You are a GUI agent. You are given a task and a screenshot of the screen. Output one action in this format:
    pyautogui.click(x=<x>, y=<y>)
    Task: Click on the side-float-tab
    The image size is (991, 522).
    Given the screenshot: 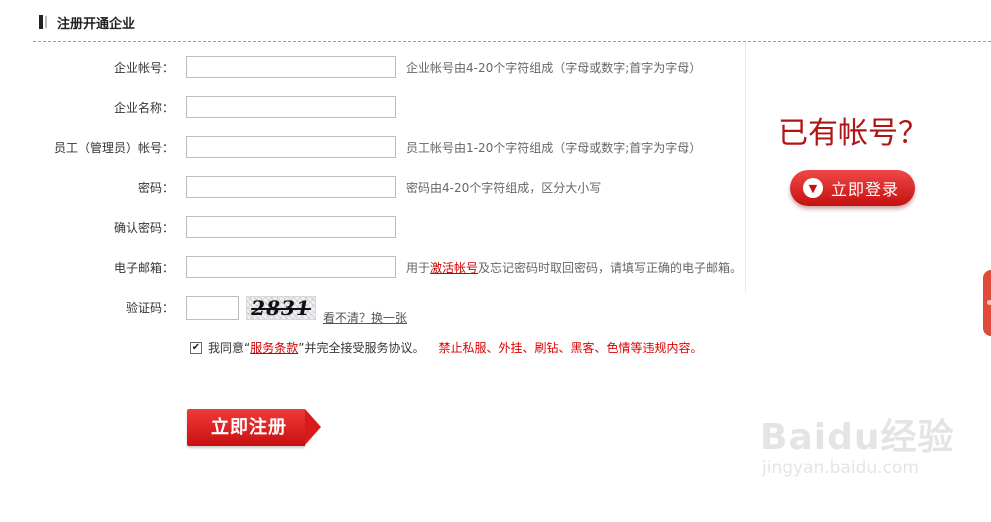 What is the action you would take?
    pyautogui.click(x=987, y=303)
    